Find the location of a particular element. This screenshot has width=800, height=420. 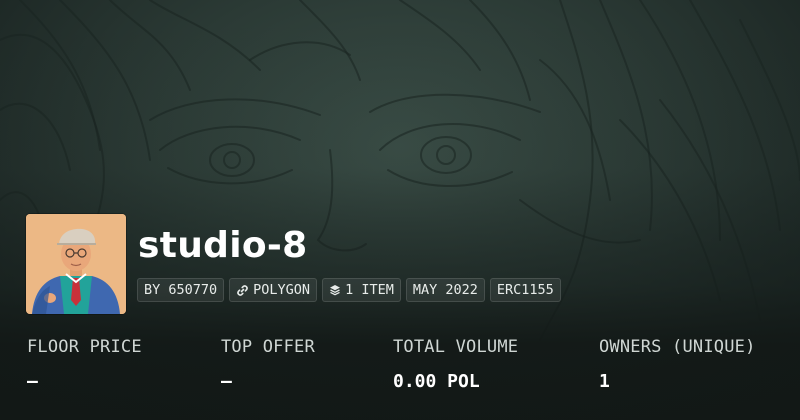

collection-avatar is located at coordinates (76, 264).